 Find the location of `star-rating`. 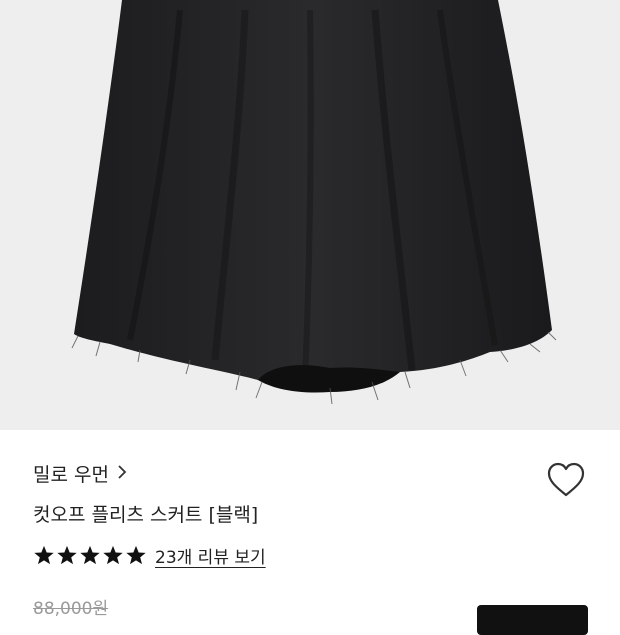

star-rating is located at coordinates (90, 555).